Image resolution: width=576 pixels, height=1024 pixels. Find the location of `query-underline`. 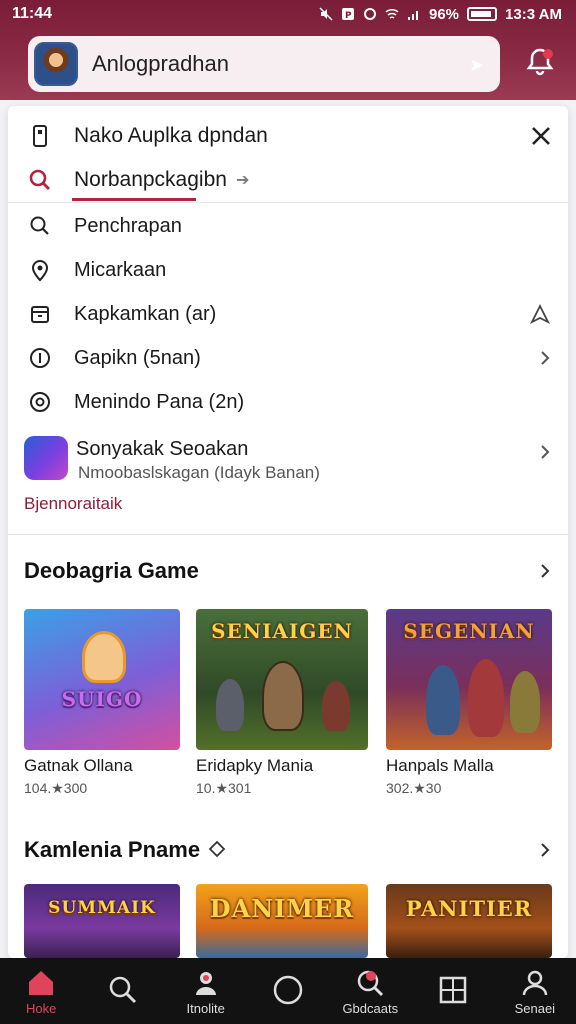

query-underline is located at coordinates (134, 199).